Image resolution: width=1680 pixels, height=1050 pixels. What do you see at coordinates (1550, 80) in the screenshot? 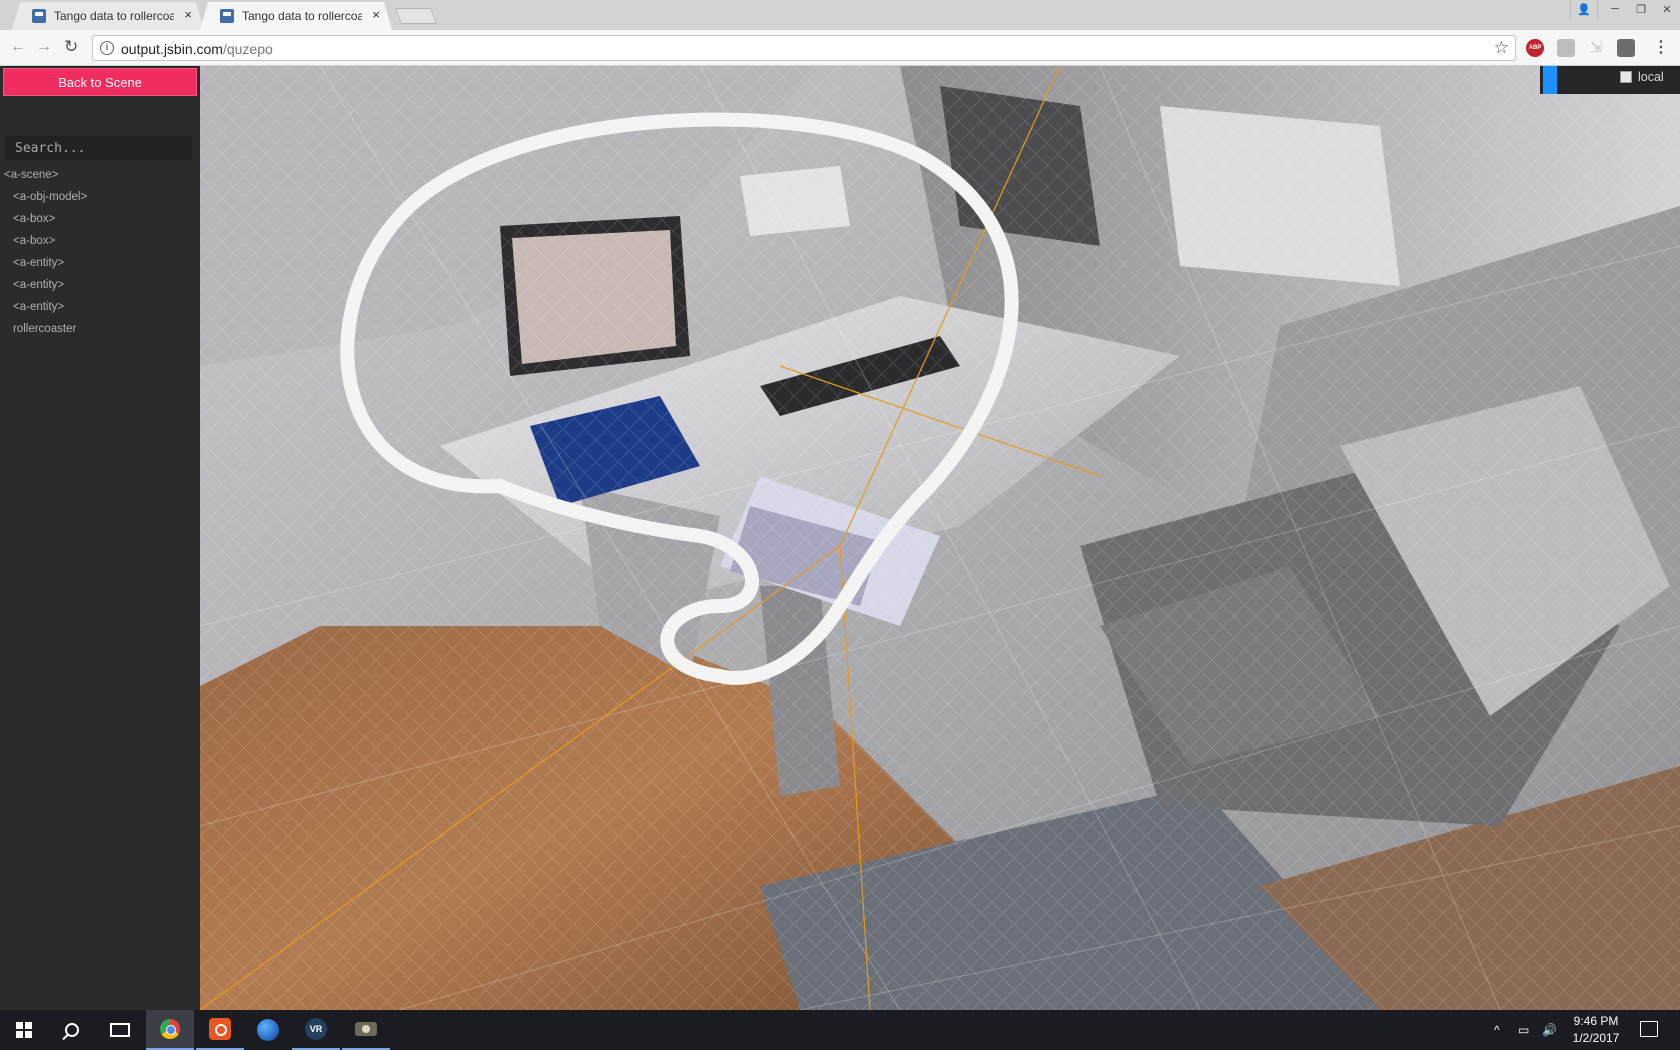
I see `viewport-accent` at bounding box center [1550, 80].